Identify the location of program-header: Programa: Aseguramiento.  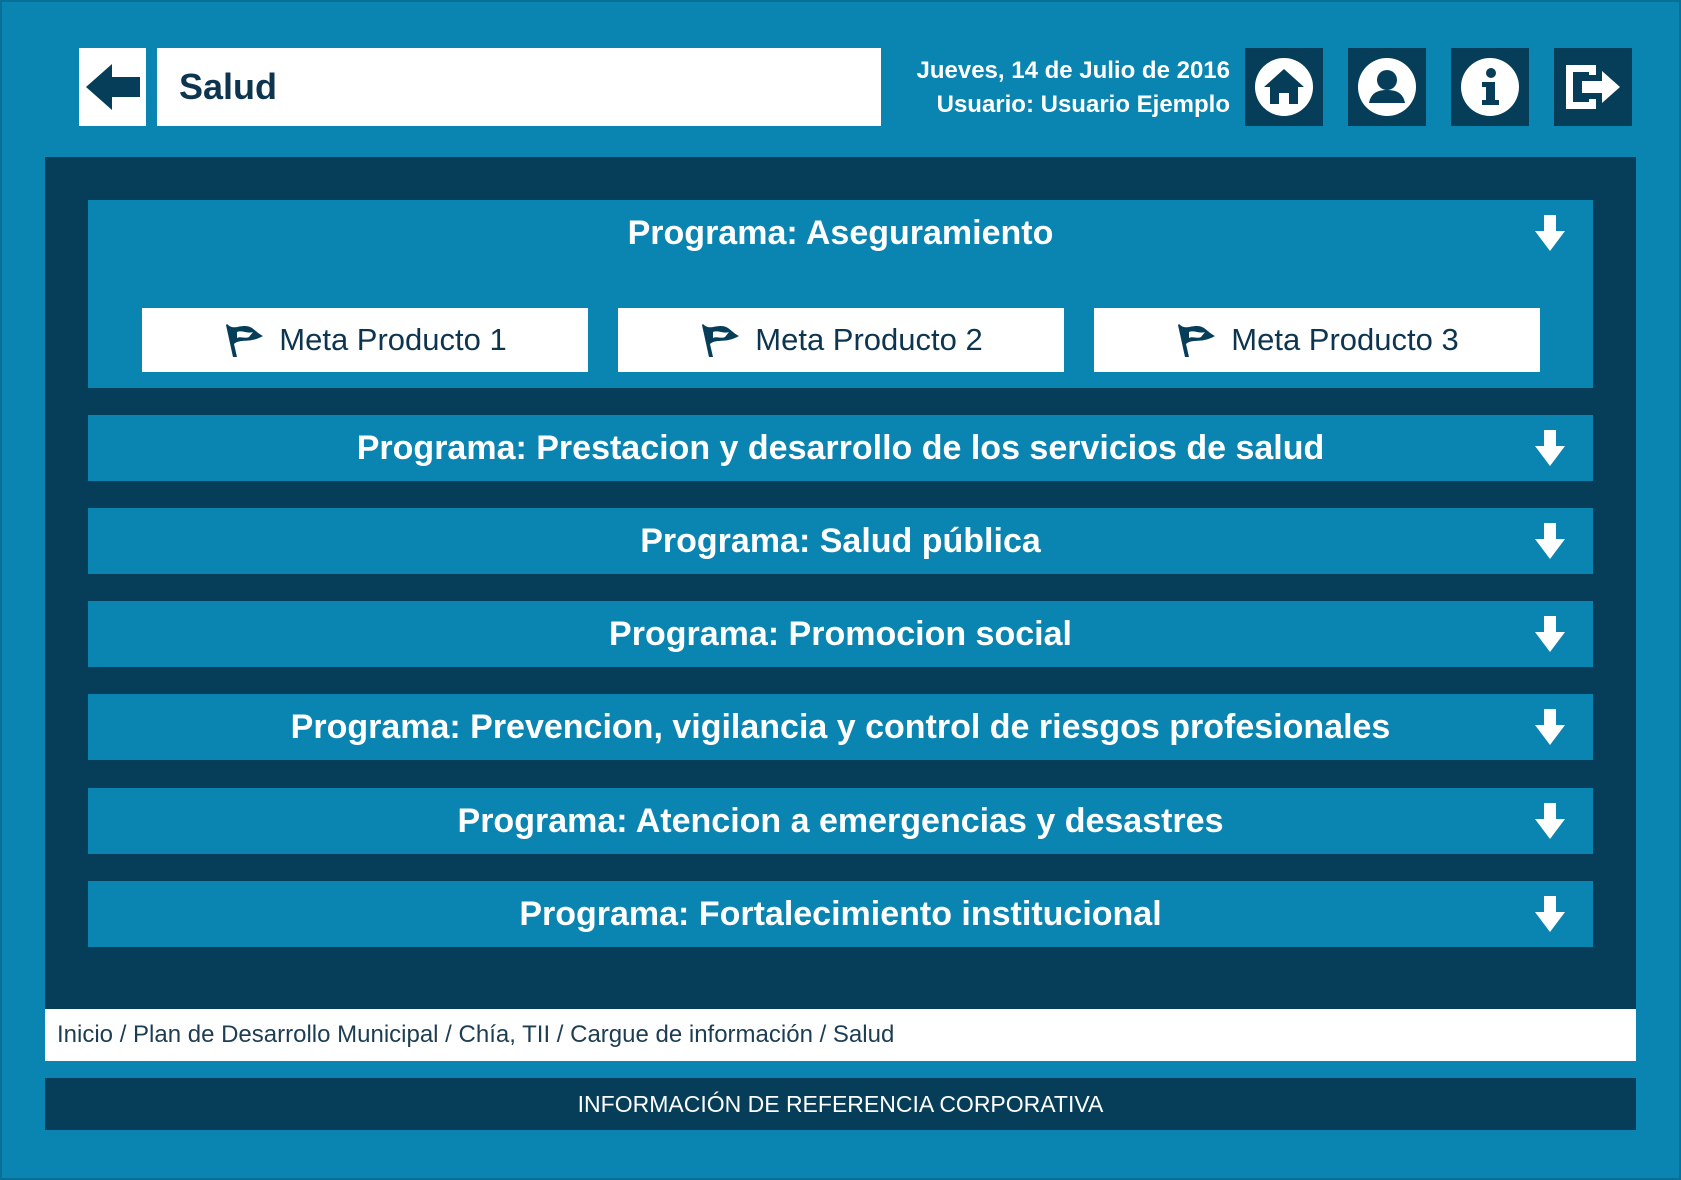
(840, 233).